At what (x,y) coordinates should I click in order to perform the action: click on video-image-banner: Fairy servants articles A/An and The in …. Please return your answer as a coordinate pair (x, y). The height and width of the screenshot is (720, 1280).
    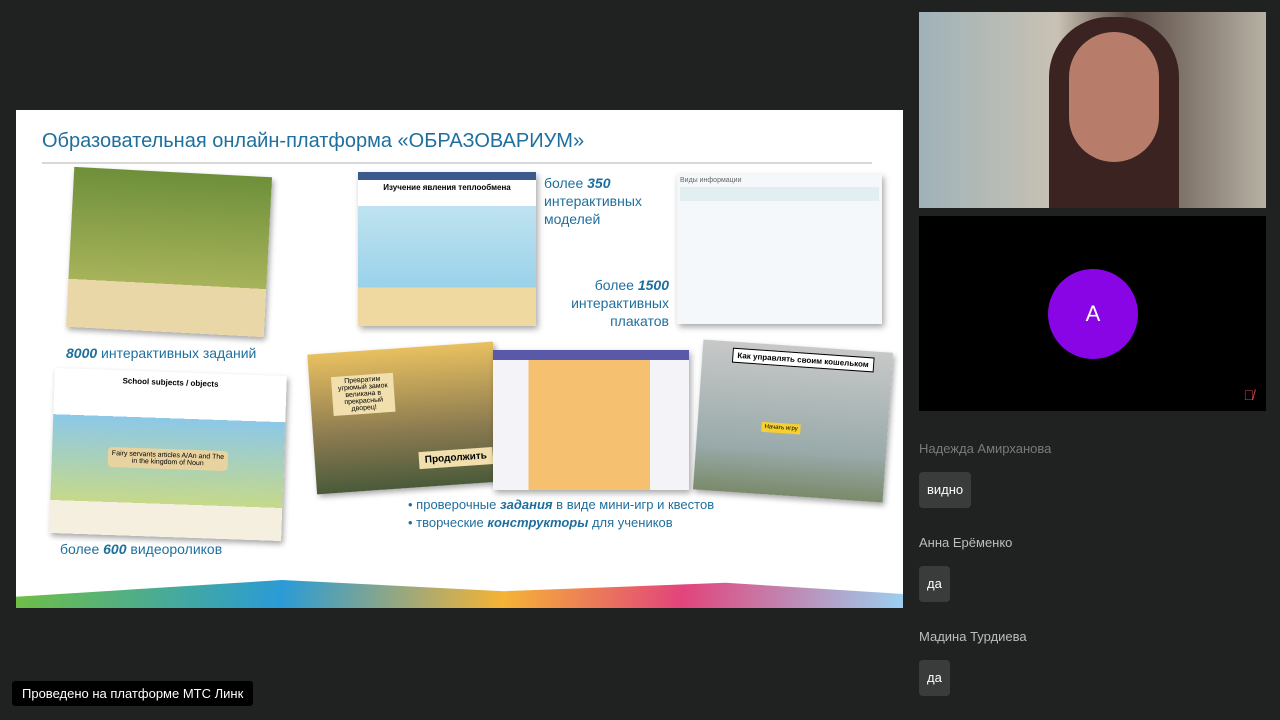
    Looking at the image, I should click on (168, 459).